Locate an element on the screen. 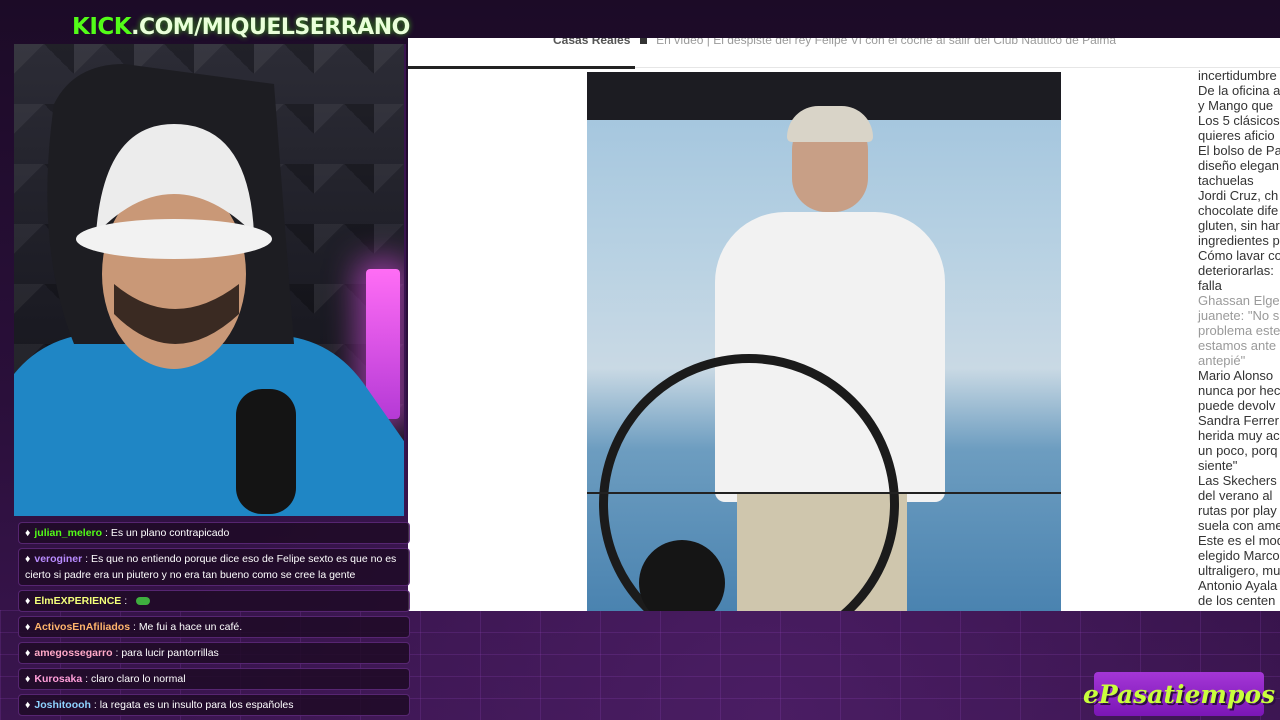  sidebar-news-line: herida muy ac is located at coordinates (1239, 435).